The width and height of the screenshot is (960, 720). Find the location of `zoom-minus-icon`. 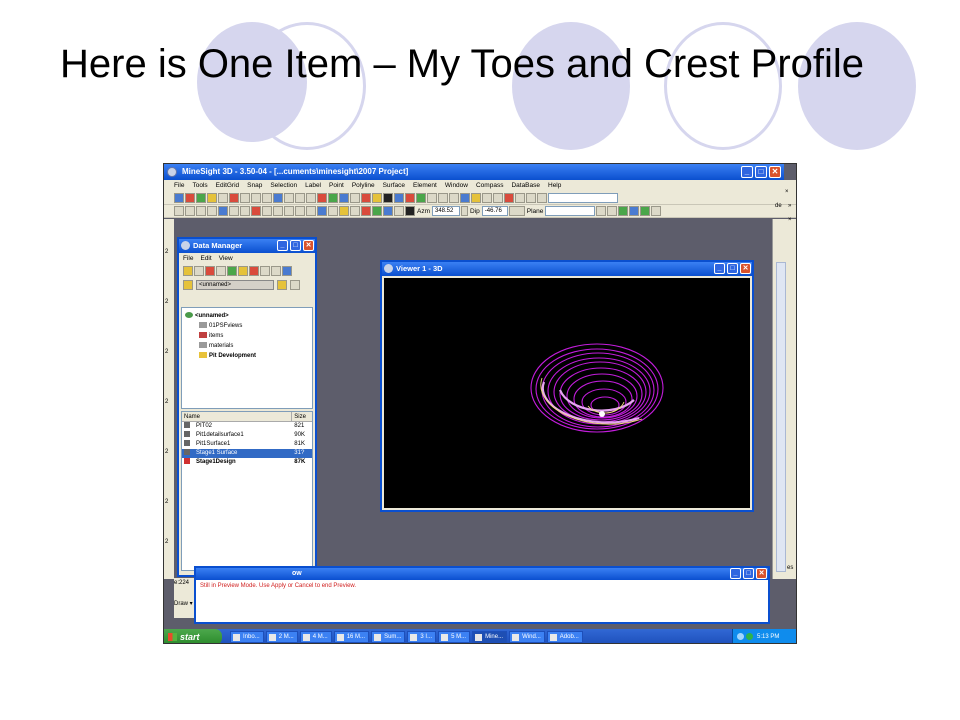

zoom-minus-icon is located at coordinates (212, 211).